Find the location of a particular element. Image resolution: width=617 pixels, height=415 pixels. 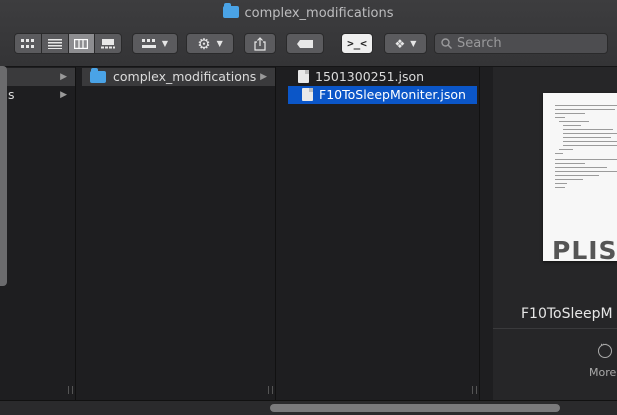

list-item: F10ToSleepMoniter.json is located at coordinates (382, 95).